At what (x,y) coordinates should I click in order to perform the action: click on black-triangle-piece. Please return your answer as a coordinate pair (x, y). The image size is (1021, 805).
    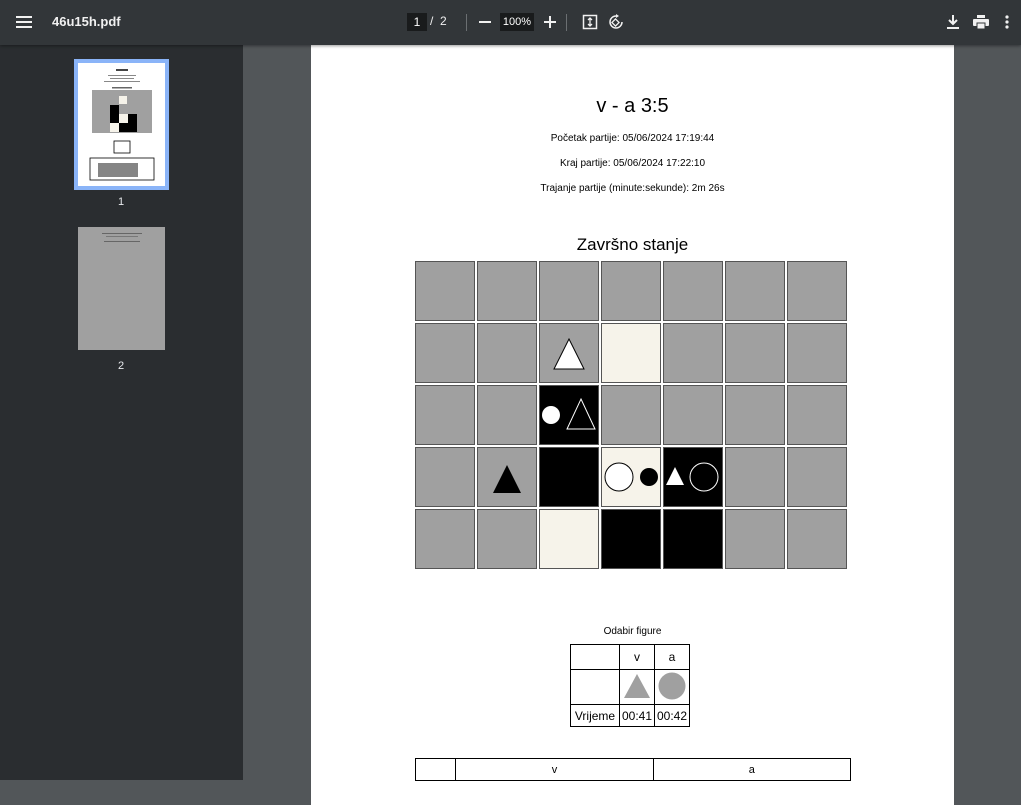
    Looking at the image, I should click on (507, 479).